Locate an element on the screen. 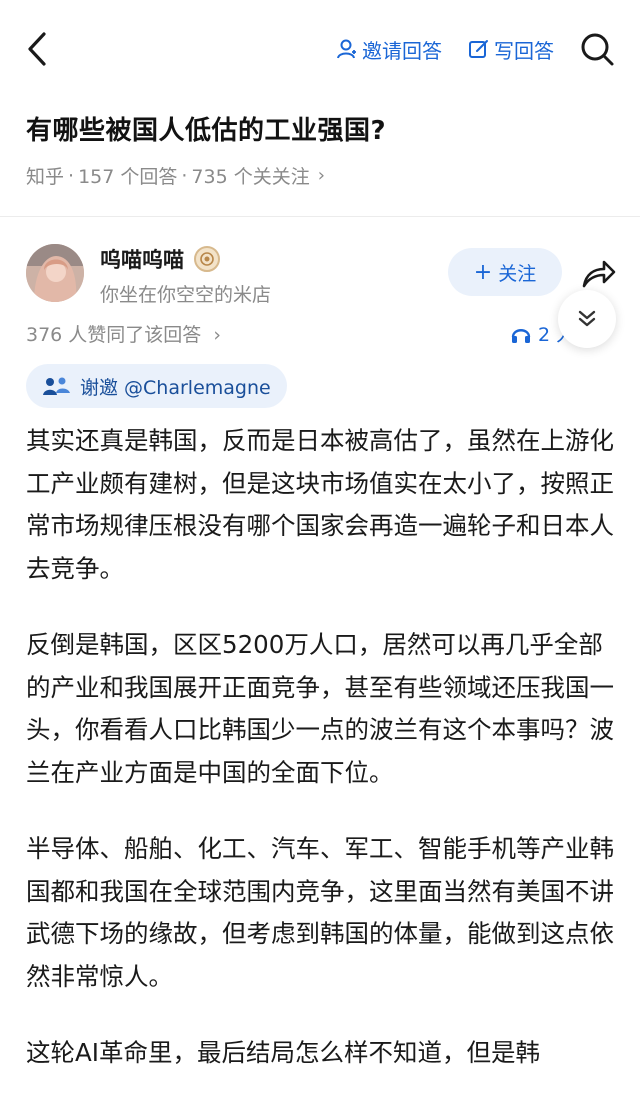  person-icon is located at coordinates (346, 49).